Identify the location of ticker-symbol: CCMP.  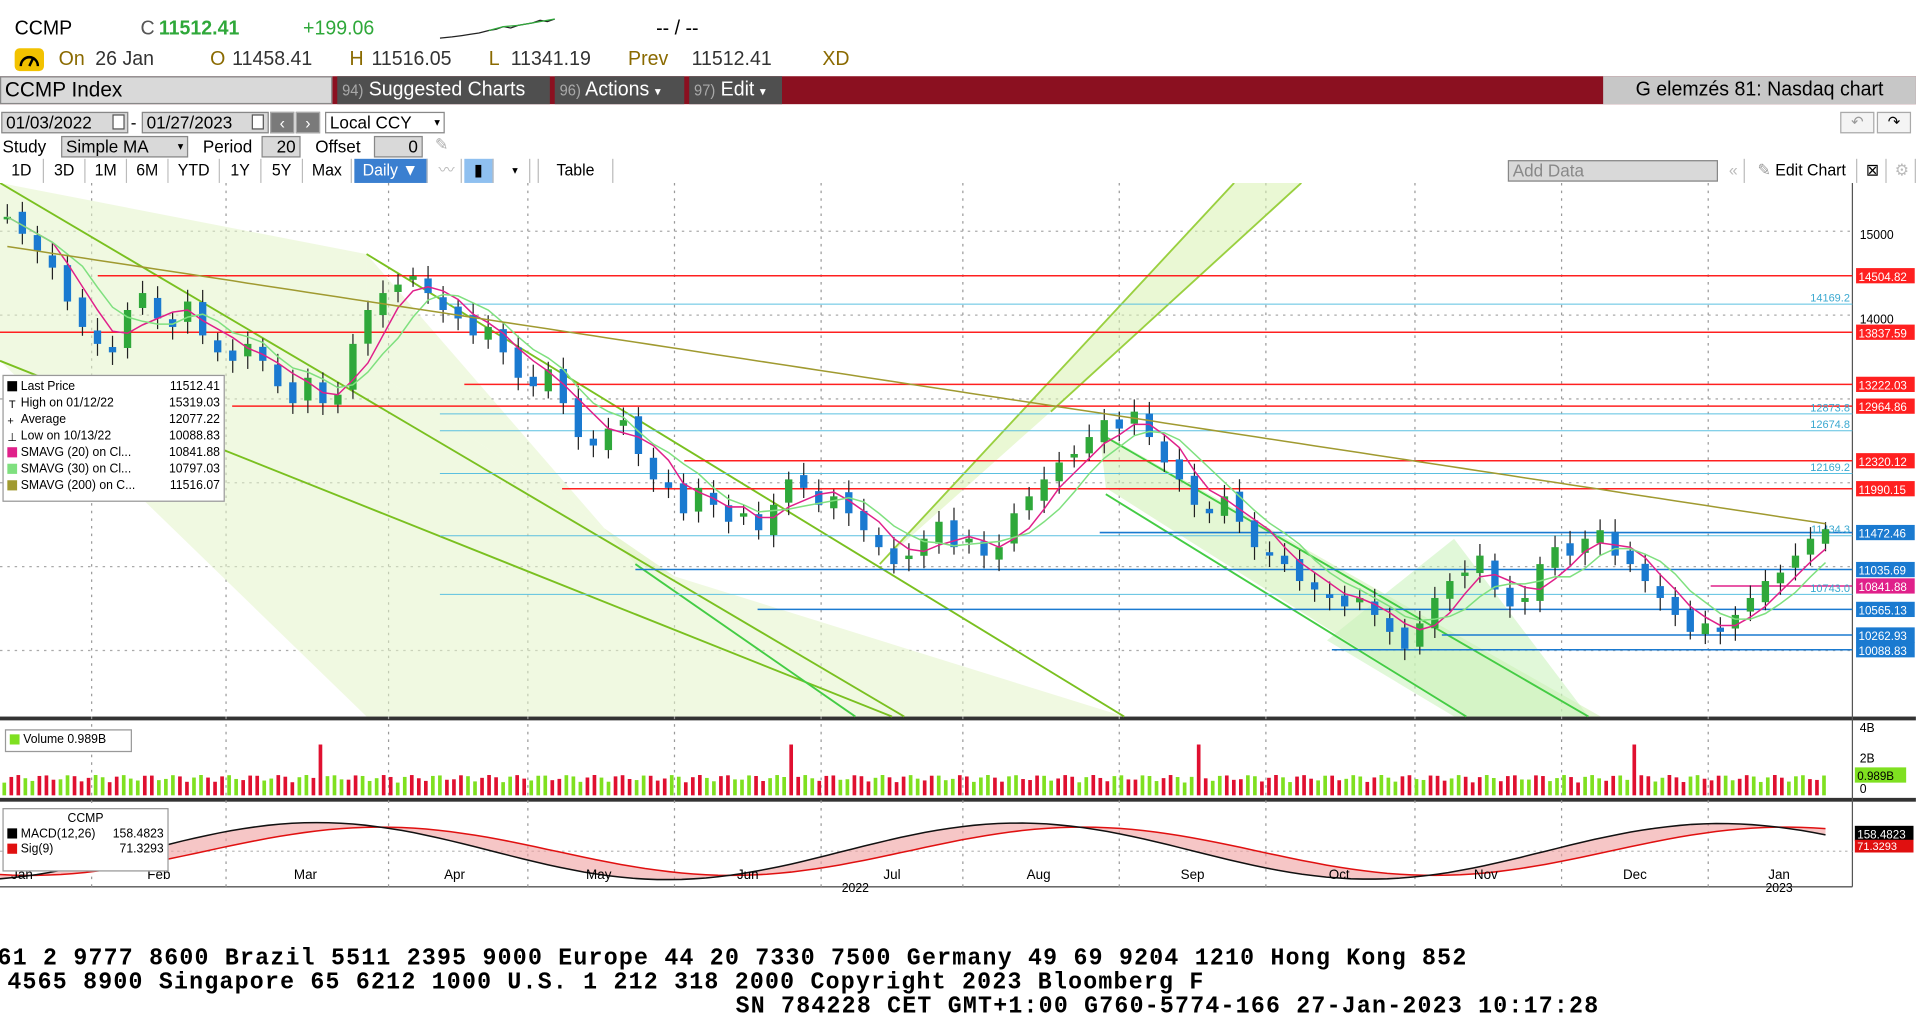
(43, 28).